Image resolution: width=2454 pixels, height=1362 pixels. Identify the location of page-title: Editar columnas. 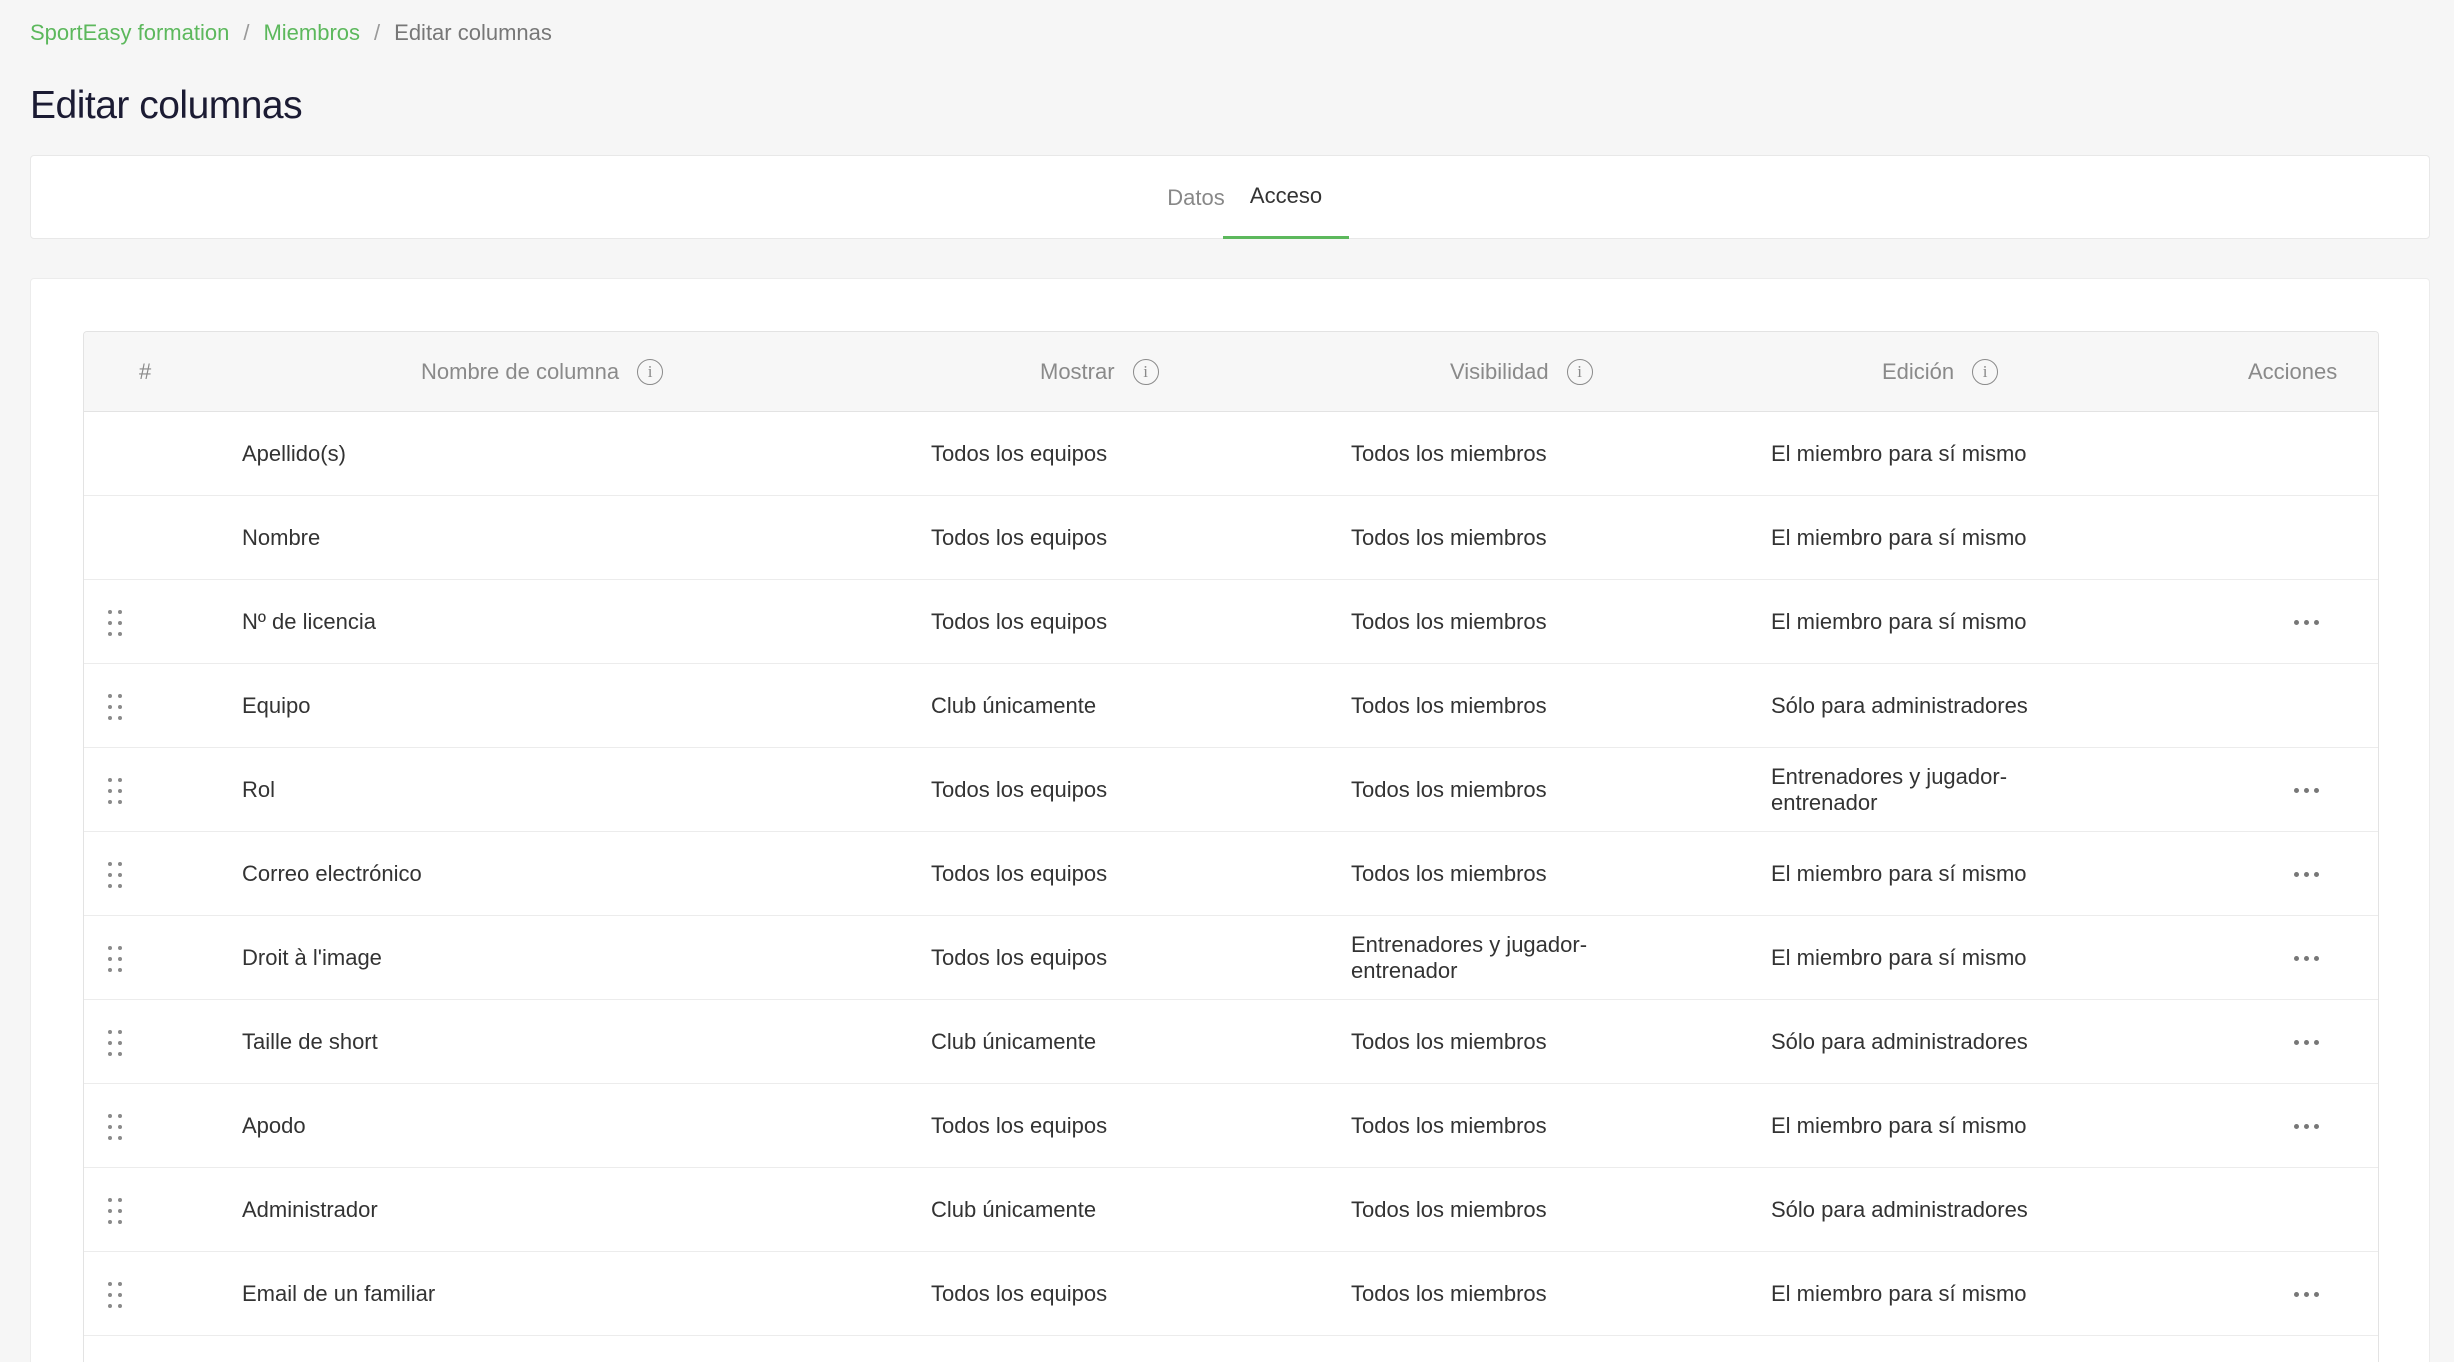
(166, 105).